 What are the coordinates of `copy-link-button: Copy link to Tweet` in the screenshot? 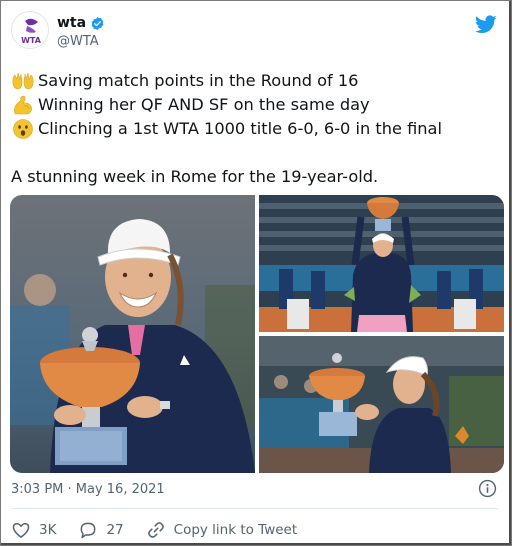 It's located at (222, 530).